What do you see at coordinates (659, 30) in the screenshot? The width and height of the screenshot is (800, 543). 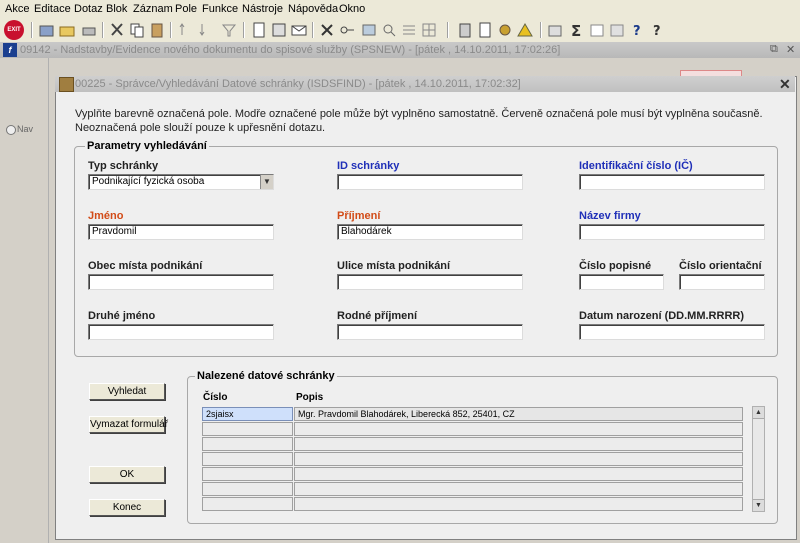 I see `help-icon: ?` at bounding box center [659, 30].